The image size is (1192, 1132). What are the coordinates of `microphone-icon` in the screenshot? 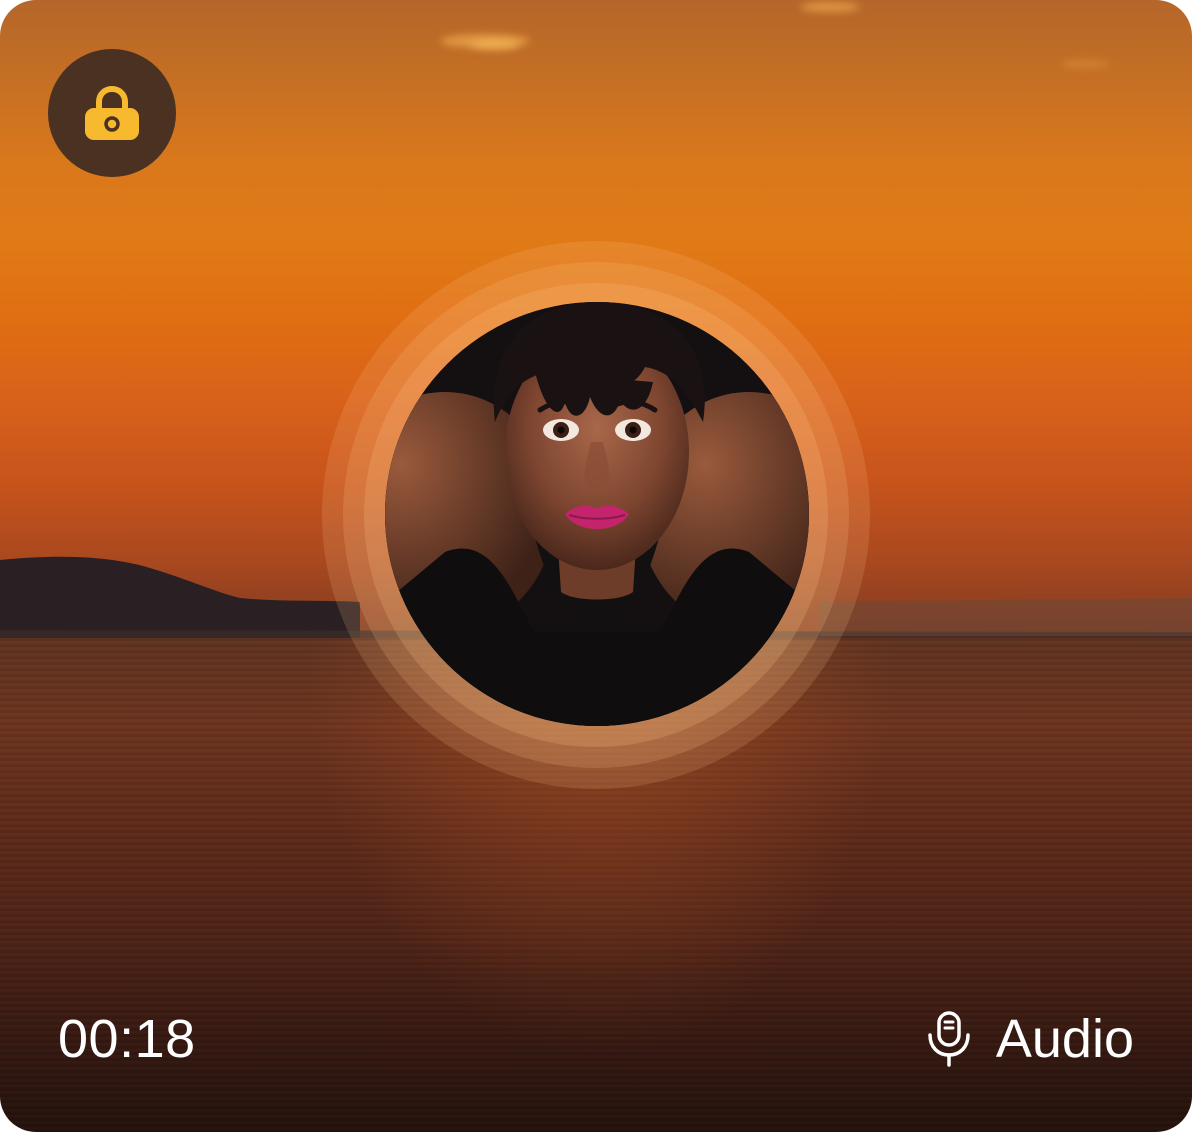 It's located at (949, 1039).